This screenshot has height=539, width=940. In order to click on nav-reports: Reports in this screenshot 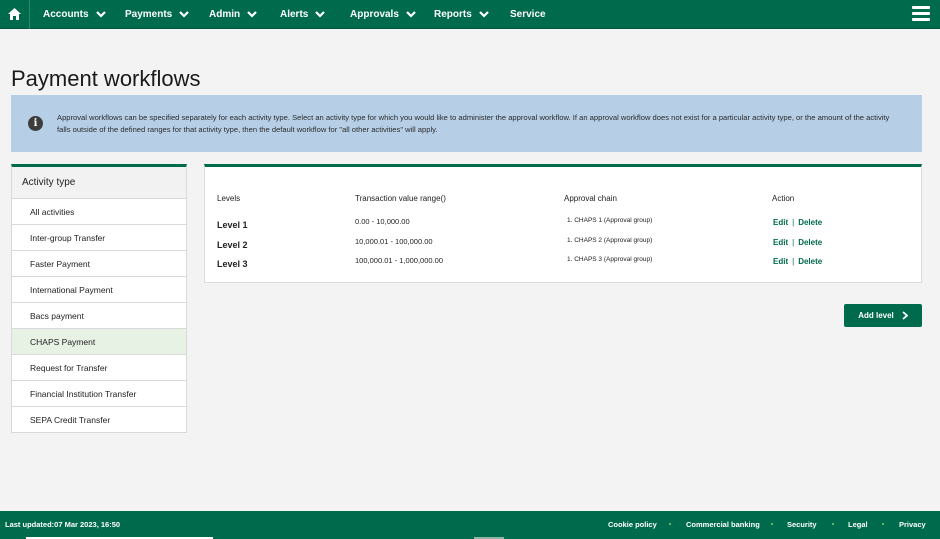, I will do `click(461, 14)`.